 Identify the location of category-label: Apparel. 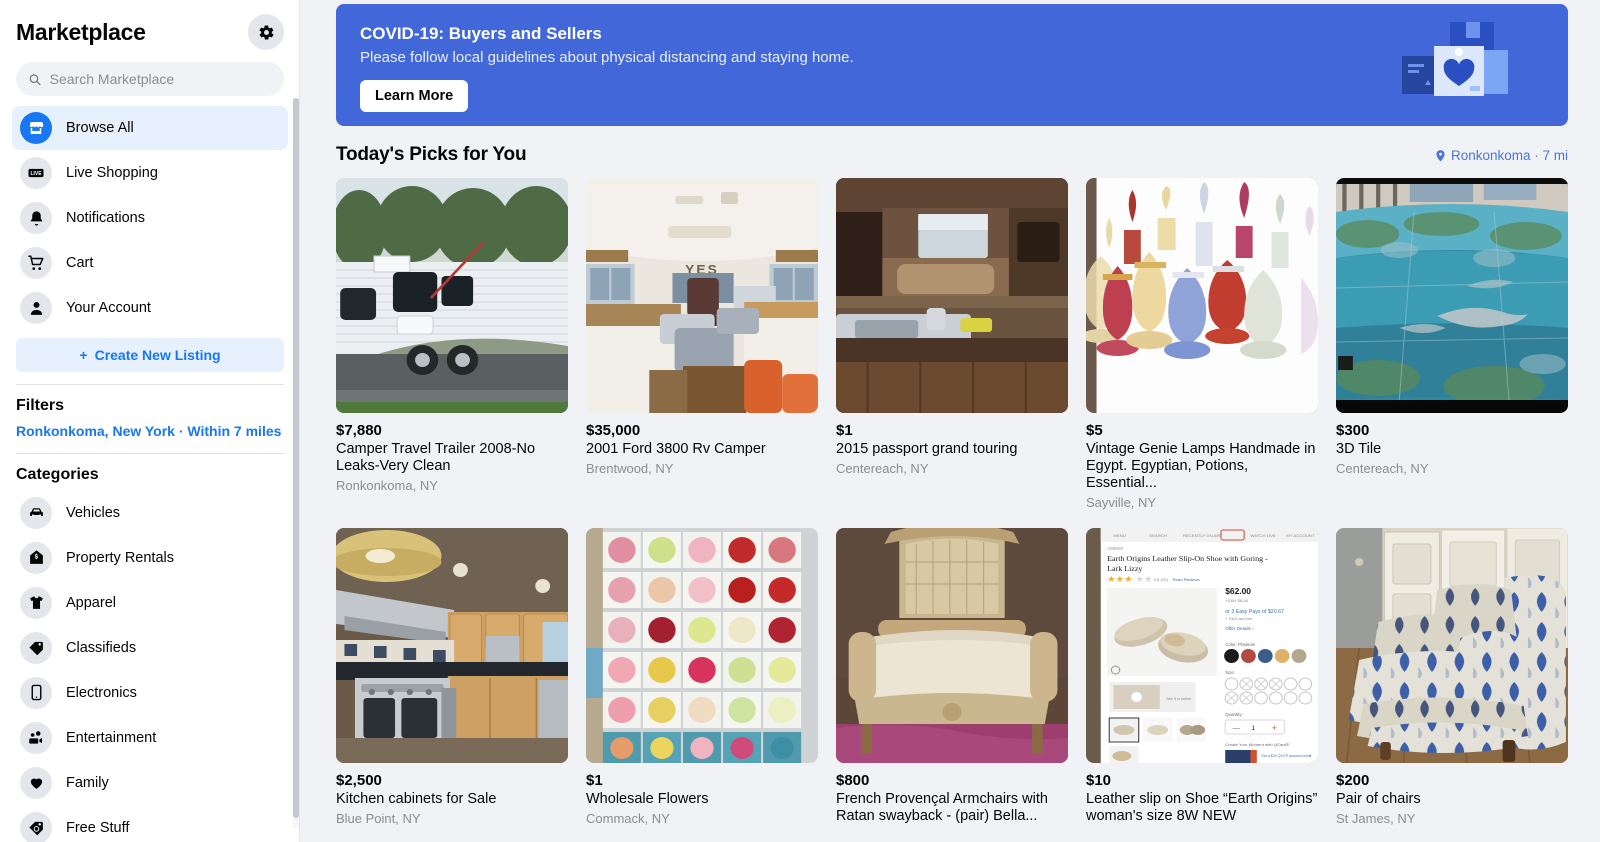
(91, 602).